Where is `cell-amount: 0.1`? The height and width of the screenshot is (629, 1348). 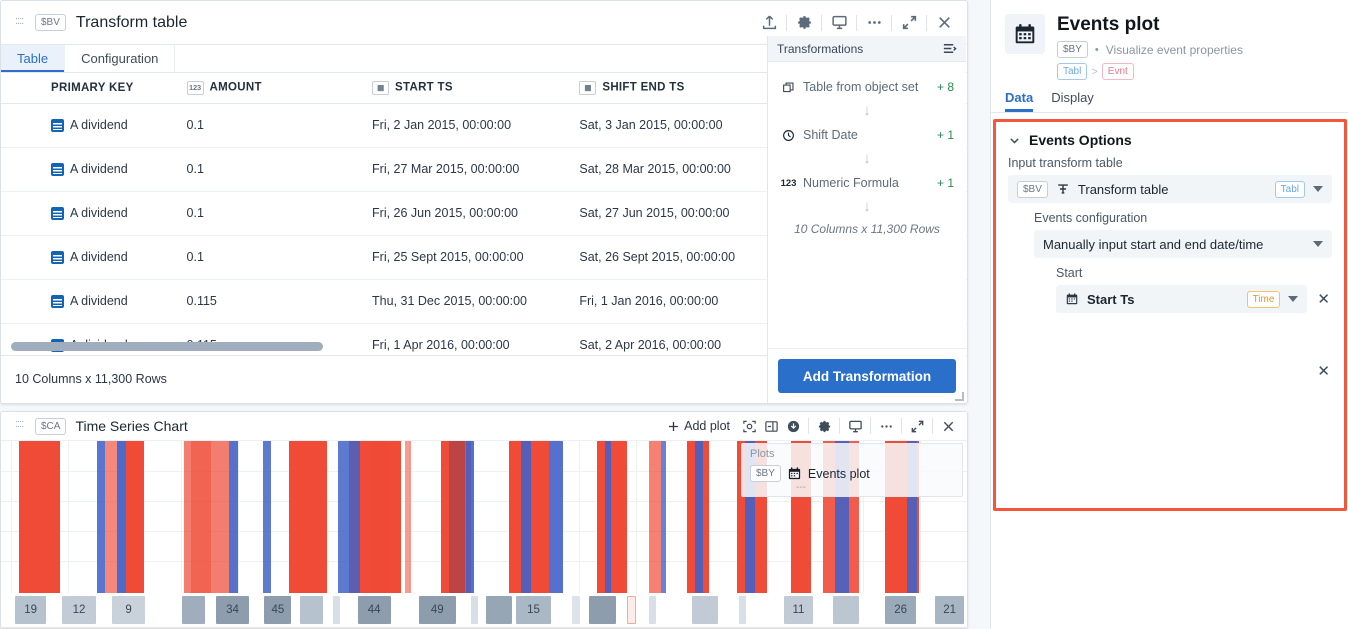 cell-amount: 0.1 is located at coordinates (279, 169).